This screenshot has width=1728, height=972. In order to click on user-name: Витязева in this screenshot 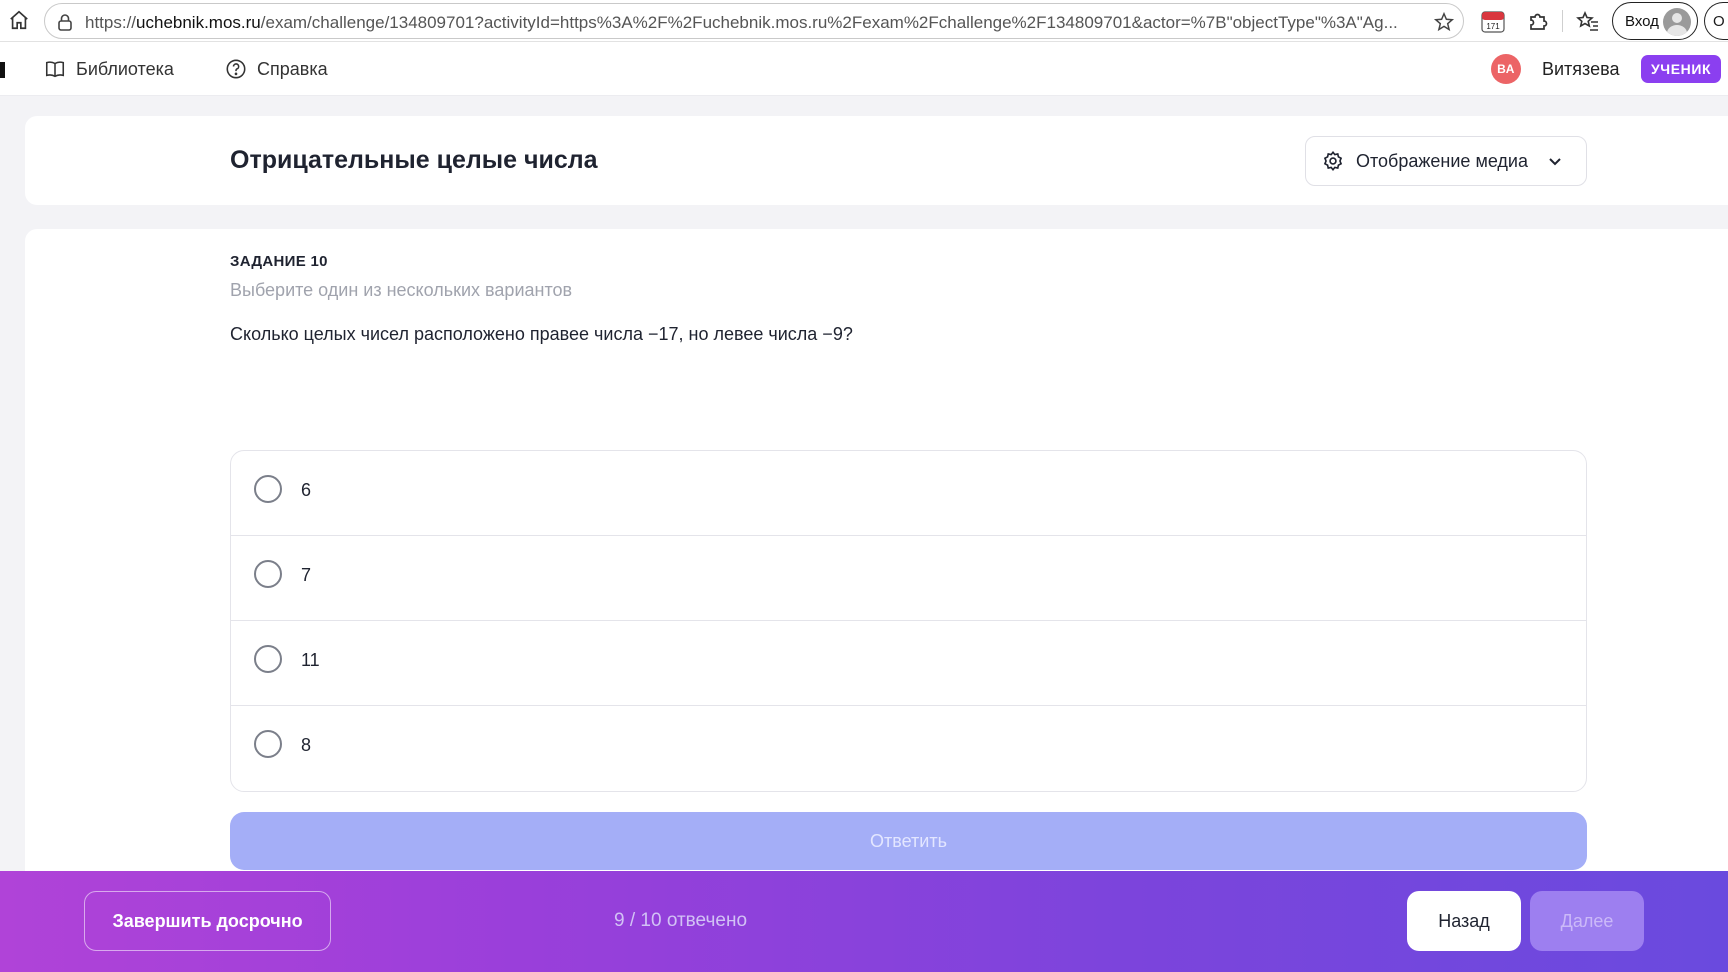, I will do `click(1580, 69)`.